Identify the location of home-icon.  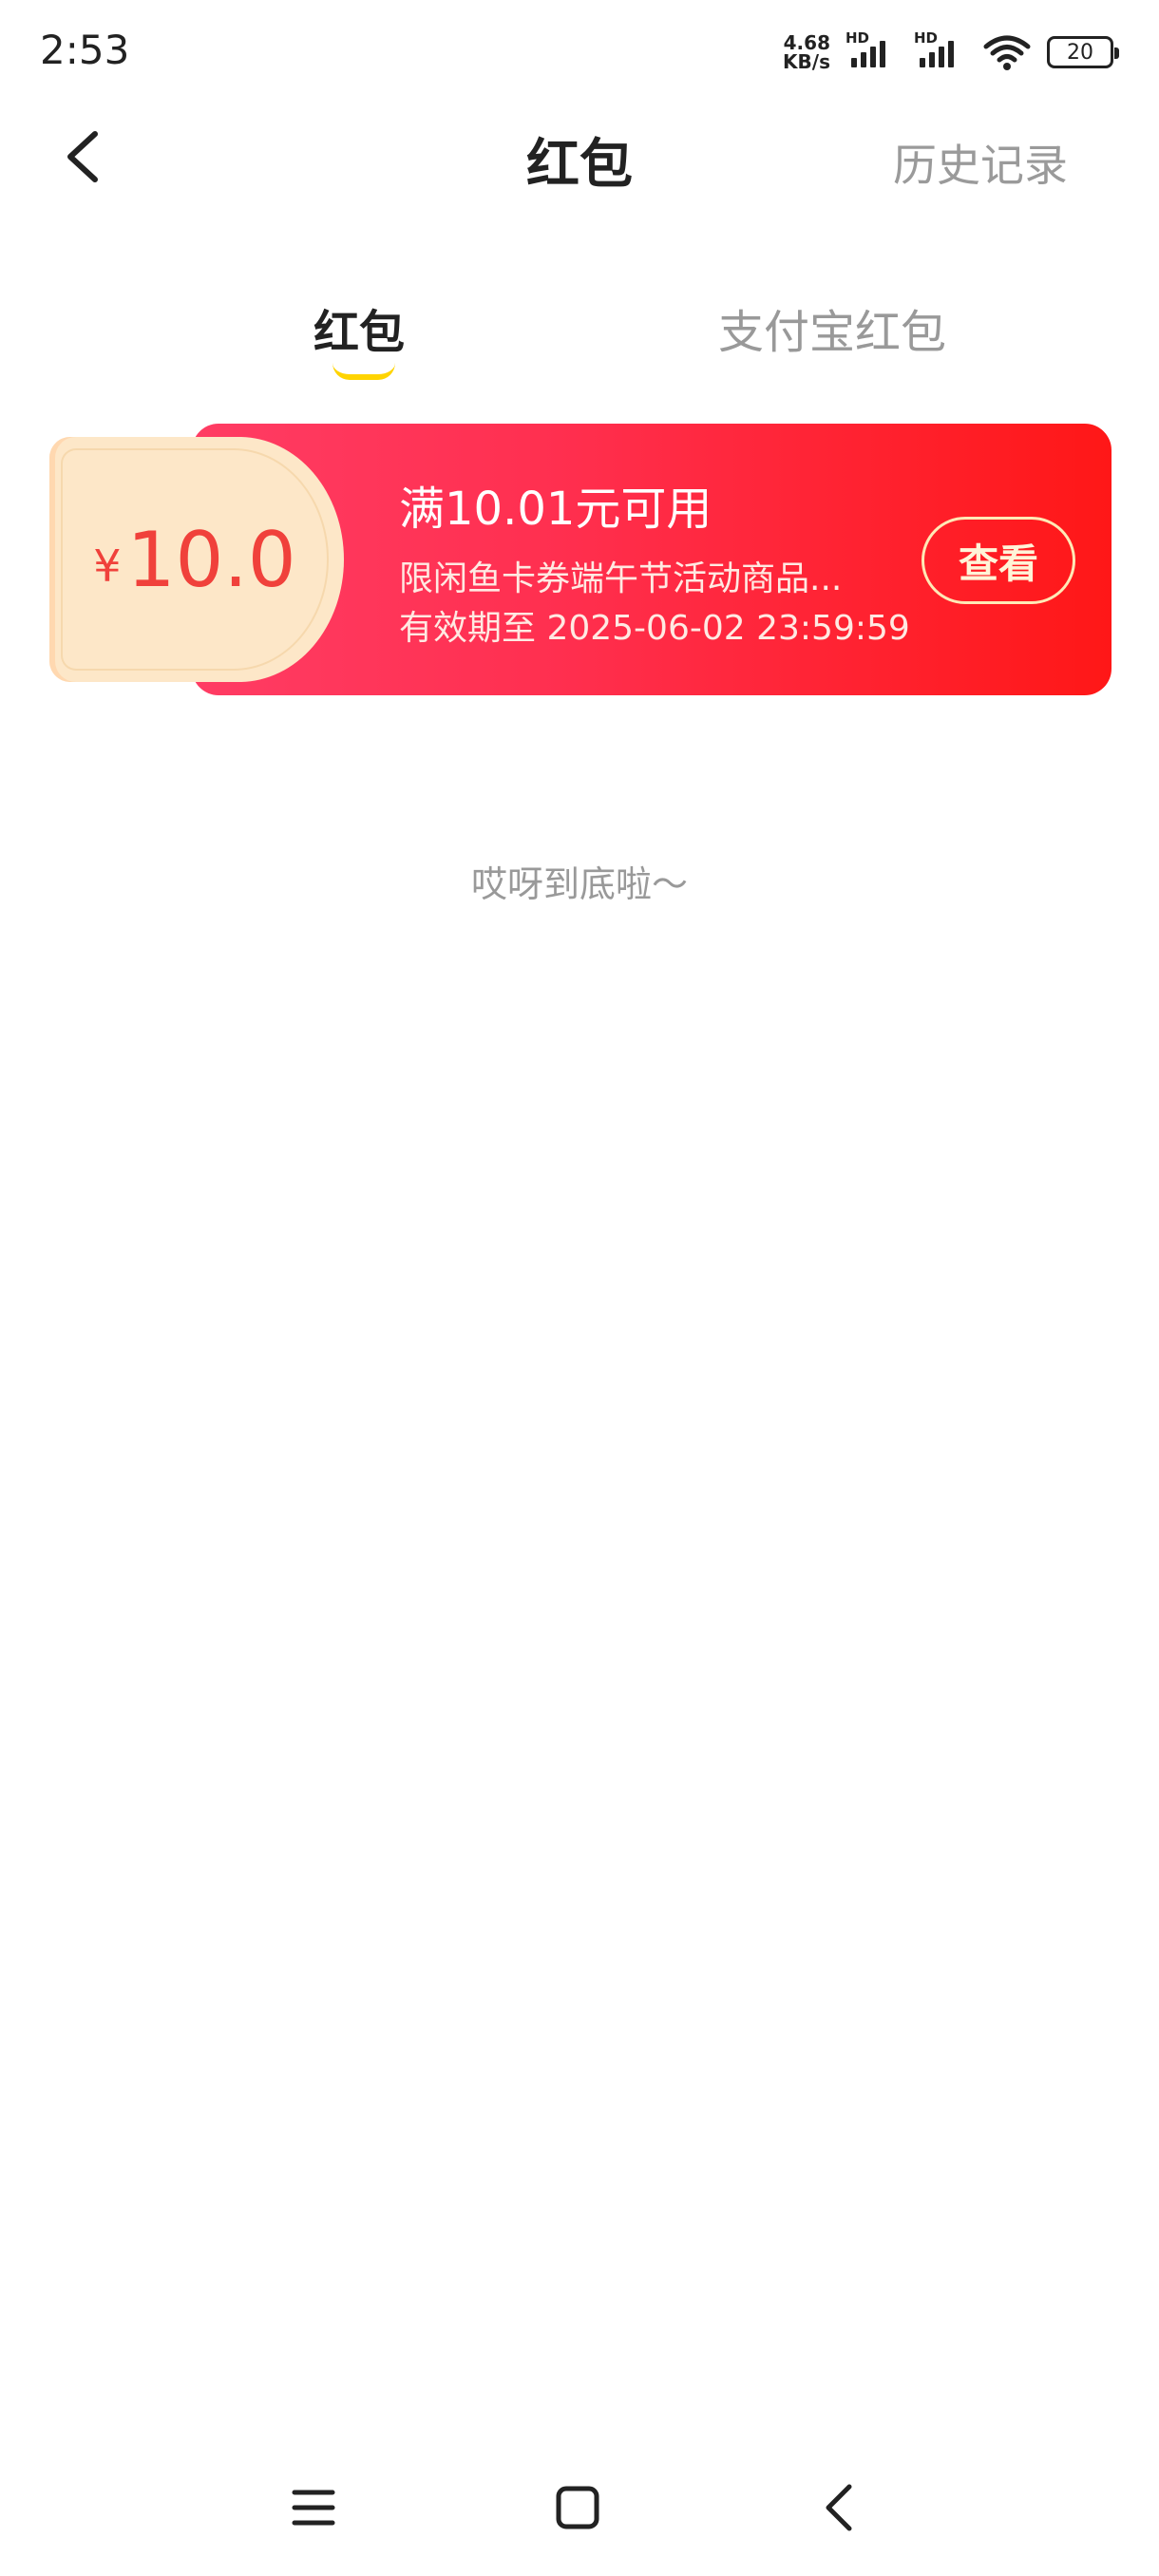
(577, 2507).